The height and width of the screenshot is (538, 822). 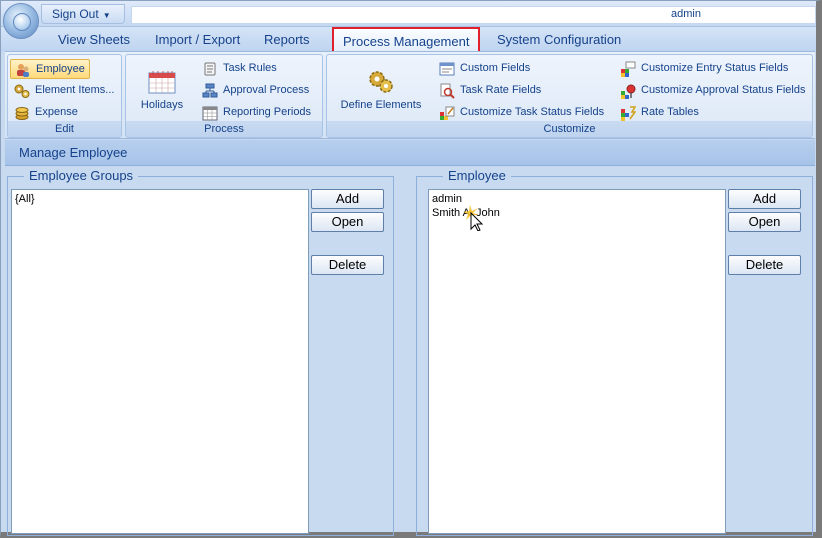 I want to click on delete-employee-button: Delete, so click(x=764, y=265).